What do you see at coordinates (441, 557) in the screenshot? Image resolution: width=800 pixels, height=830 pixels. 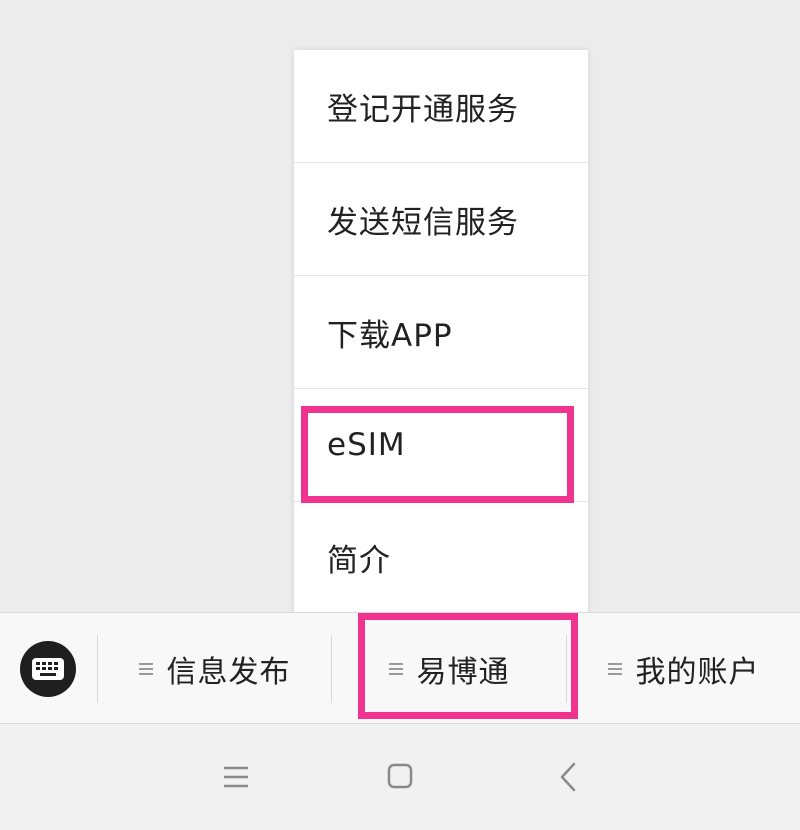 I see `menu-item-introduction: 简介` at bounding box center [441, 557].